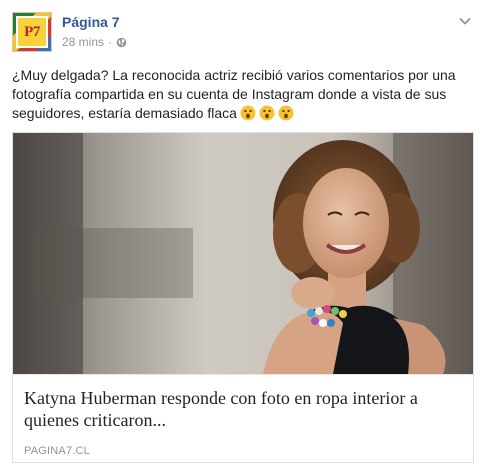 This screenshot has height=467, width=486. What do you see at coordinates (121, 42) in the screenshot?
I see `globe-icon` at bounding box center [121, 42].